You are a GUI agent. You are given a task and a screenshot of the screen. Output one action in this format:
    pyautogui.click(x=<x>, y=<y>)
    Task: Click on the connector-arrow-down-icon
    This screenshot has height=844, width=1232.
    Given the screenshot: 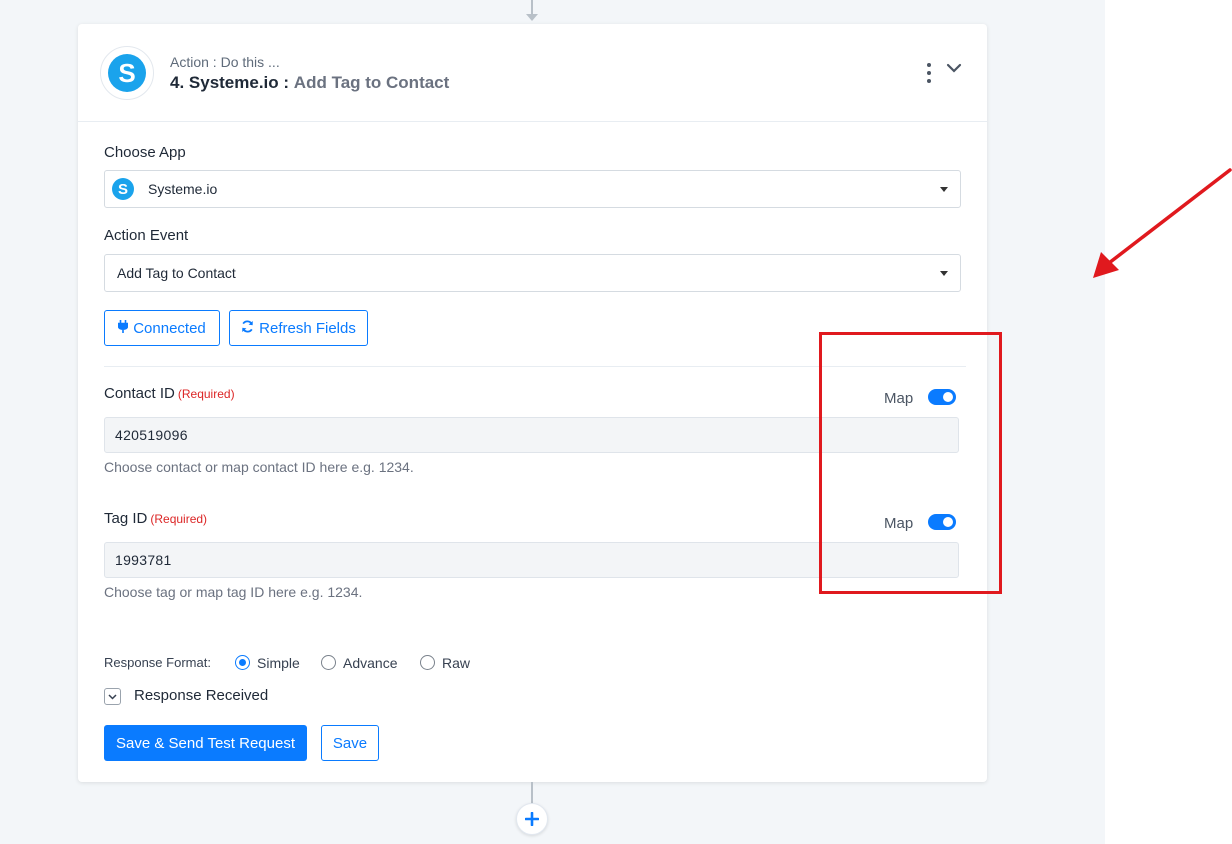 What is the action you would take?
    pyautogui.click(x=532, y=17)
    